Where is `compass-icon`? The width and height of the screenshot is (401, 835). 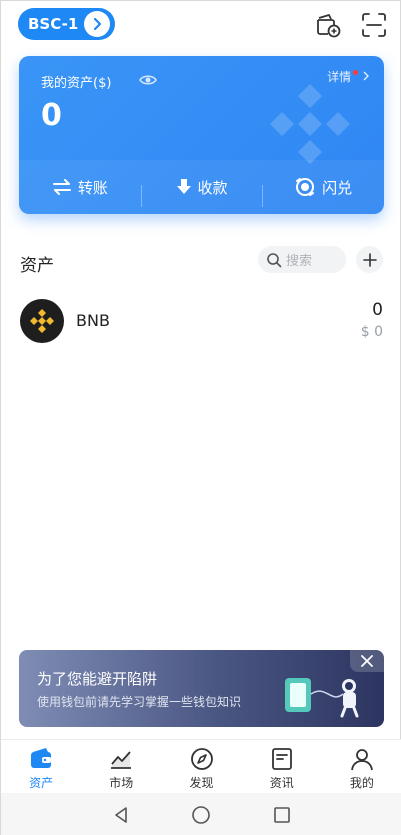 compass-icon is located at coordinates (201, 759).